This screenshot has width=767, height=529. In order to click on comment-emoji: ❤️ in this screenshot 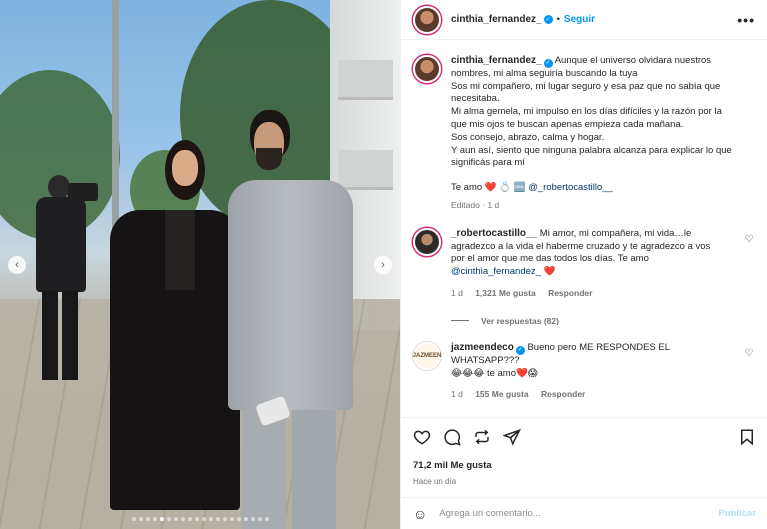, I will do `click(549, 272)`.